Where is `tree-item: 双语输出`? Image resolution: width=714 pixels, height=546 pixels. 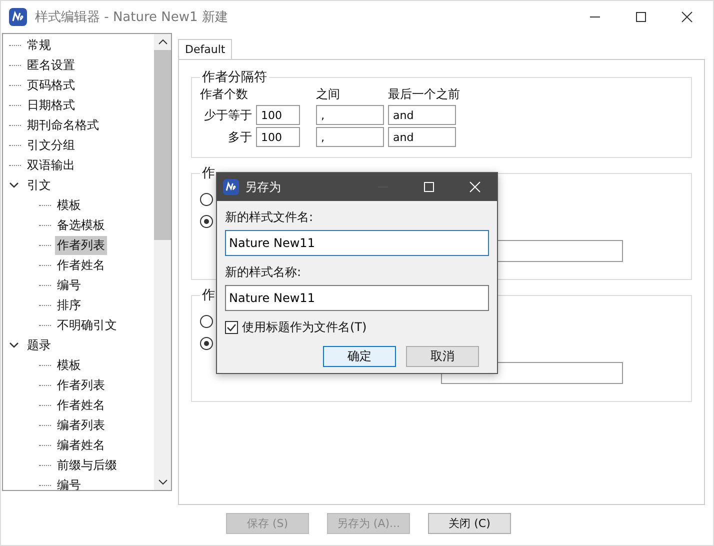
tree-item: 双语输出 is located at coordinates (51, 165).